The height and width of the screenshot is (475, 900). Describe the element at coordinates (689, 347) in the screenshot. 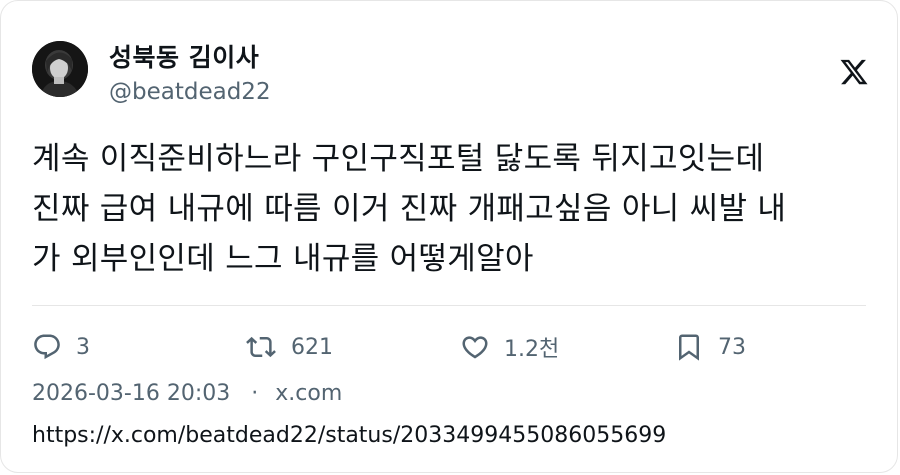

I see `bookmark-icon` at that location.